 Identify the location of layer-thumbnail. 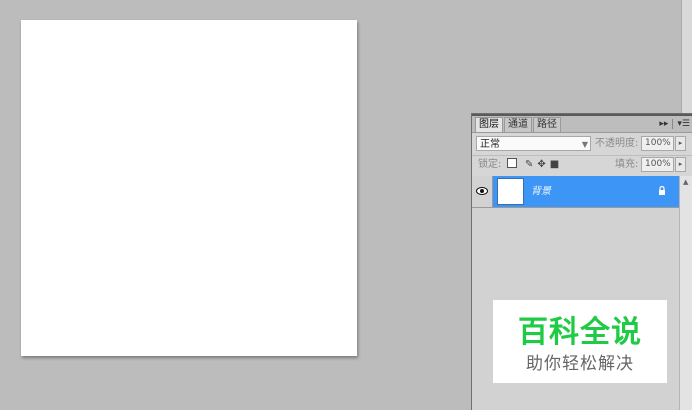
(510, 191).